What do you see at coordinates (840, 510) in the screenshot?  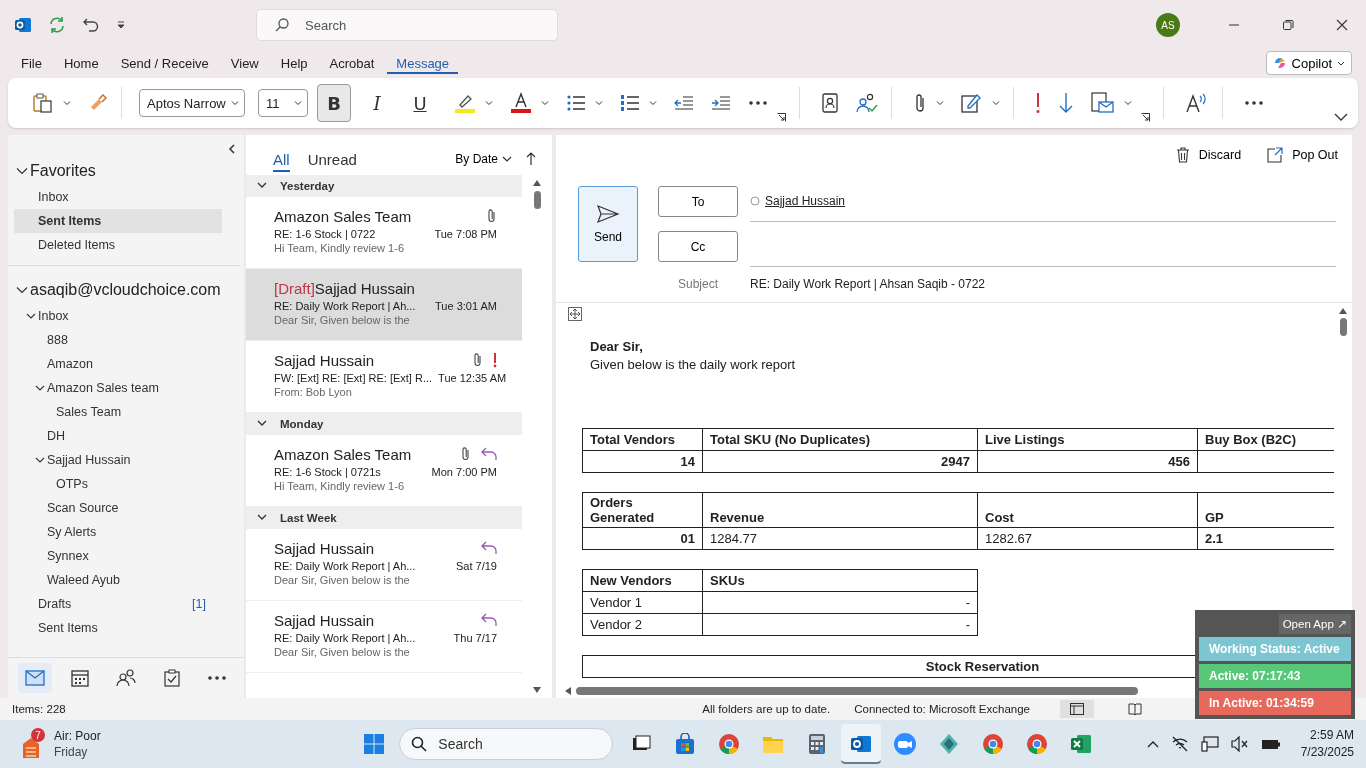 I see `table-header-cell: Revenue` at bounding box center [840, 510].